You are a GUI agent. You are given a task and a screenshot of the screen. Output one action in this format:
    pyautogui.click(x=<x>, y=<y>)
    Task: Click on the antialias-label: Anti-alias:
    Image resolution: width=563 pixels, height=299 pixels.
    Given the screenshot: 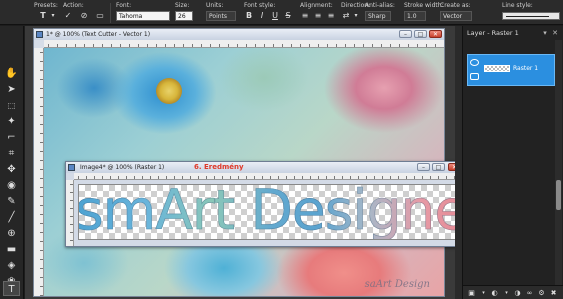 What is the action you would take?
    pyautogui.click(x=380, y=5)
    